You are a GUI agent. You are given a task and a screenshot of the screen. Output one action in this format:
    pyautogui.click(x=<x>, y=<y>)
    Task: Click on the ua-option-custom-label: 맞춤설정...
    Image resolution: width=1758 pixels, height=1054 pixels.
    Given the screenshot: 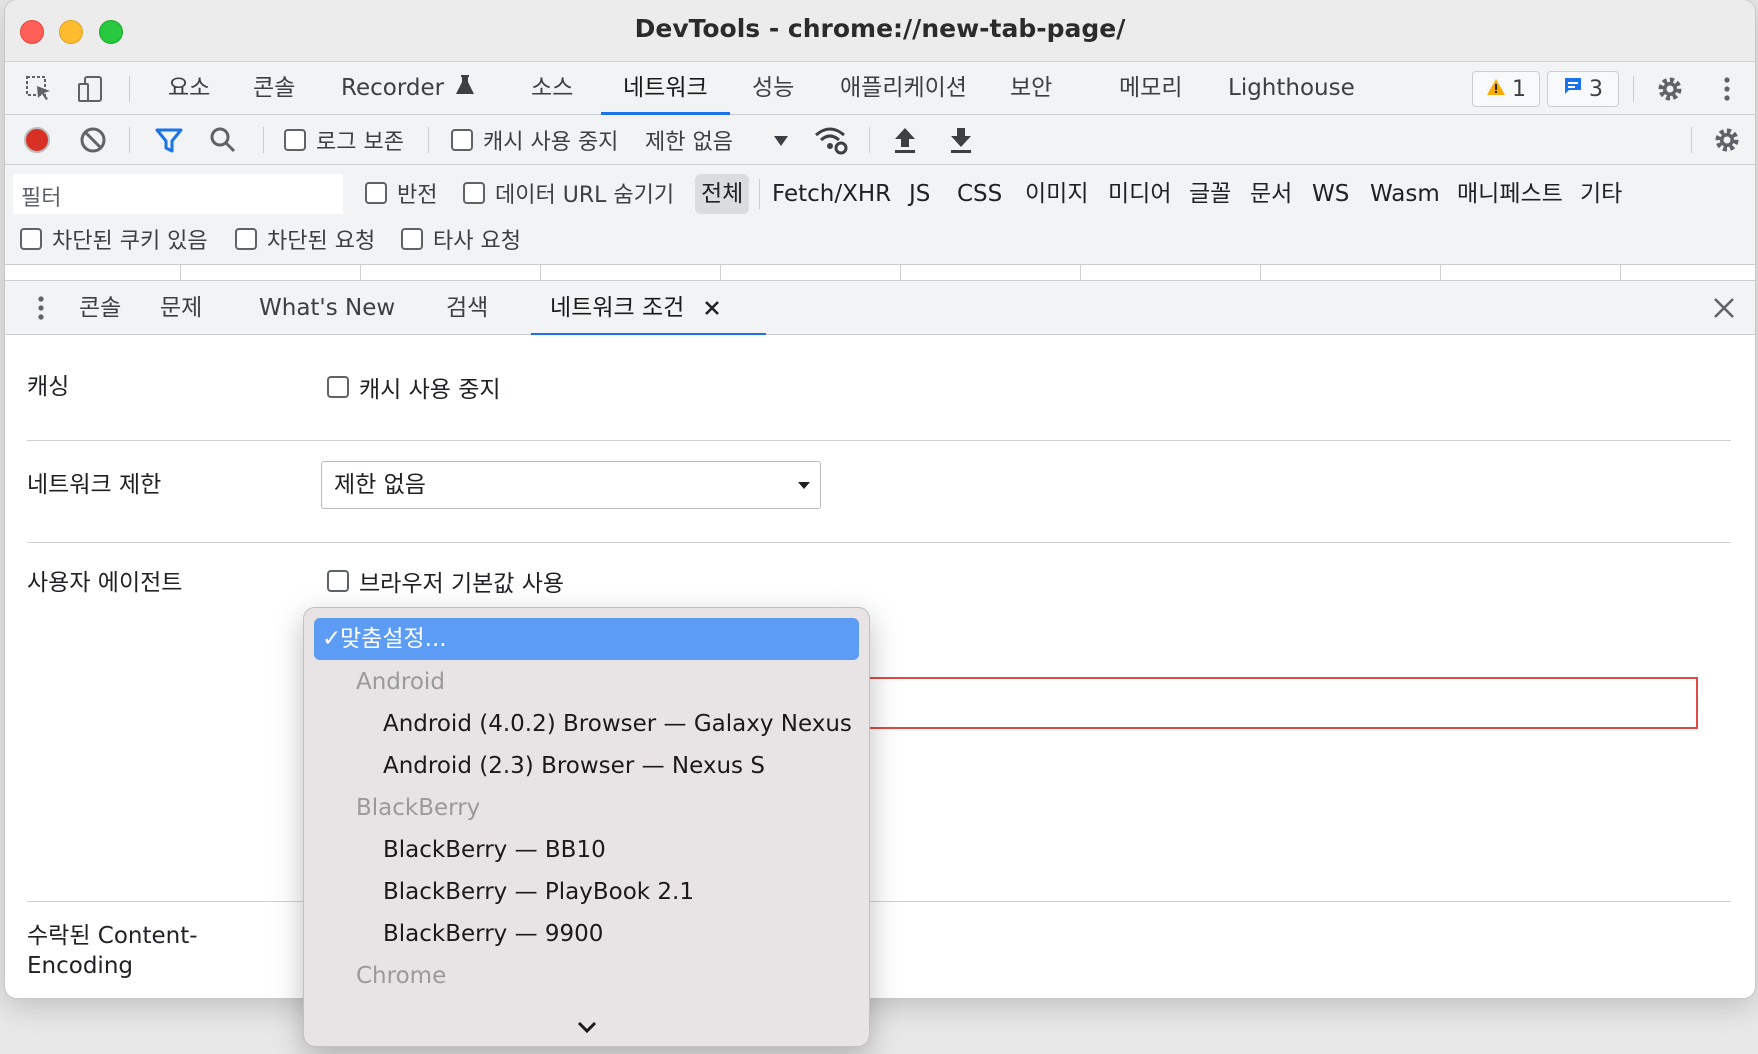 What is the action you would take?
    pyautogui.click(x=393, y=639)
    